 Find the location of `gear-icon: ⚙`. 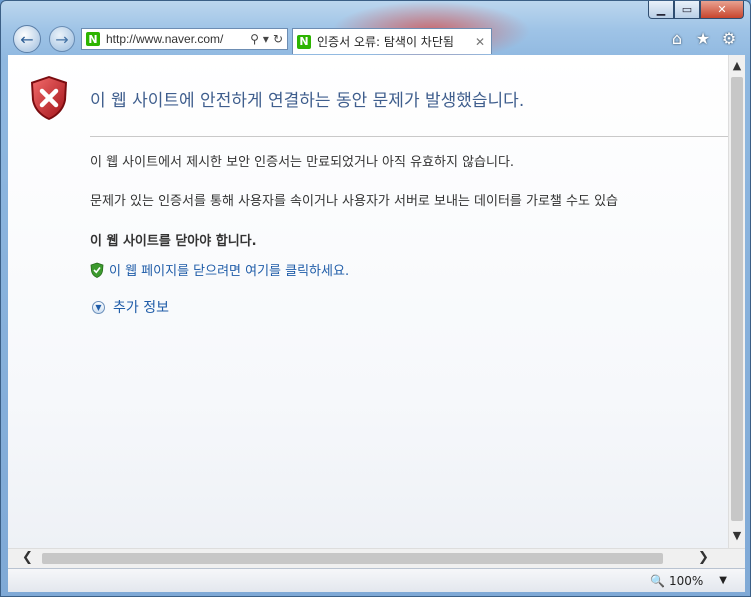

gear-icon: ⚙ is located at coordinates (729, 38).